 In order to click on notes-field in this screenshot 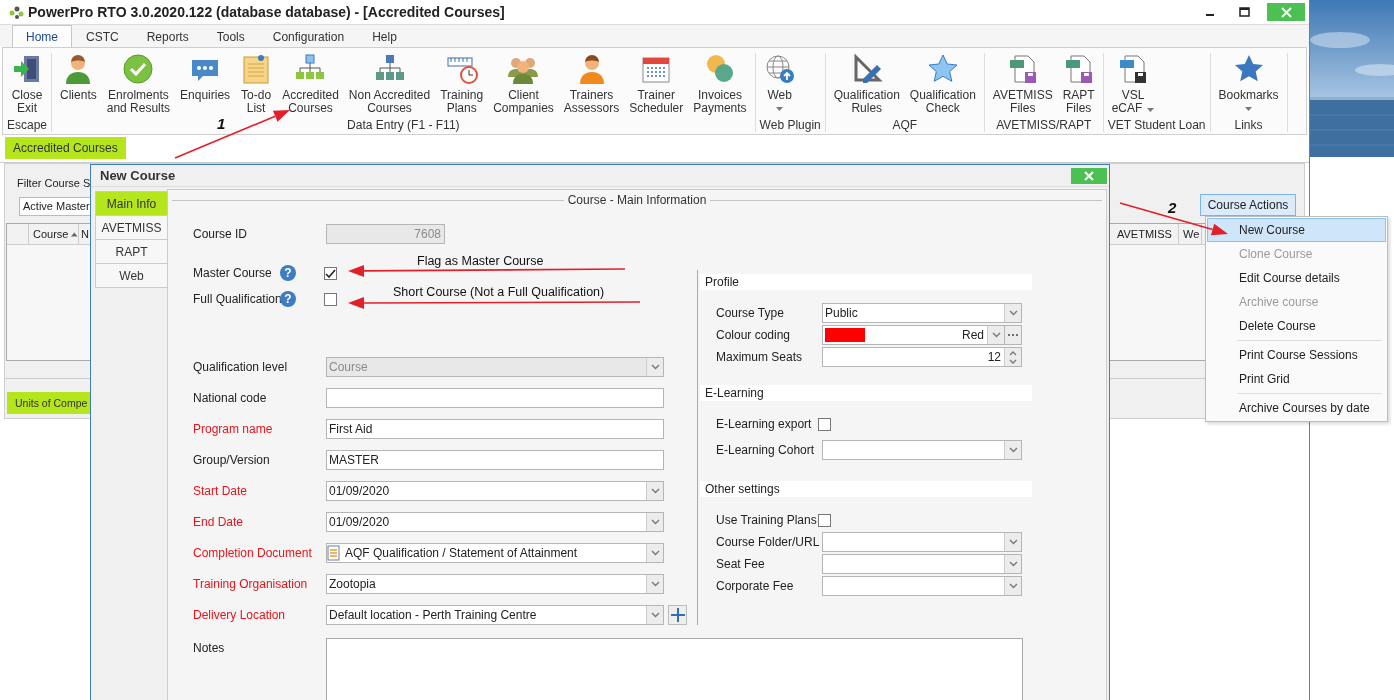, I will do `click(674, 669)`.